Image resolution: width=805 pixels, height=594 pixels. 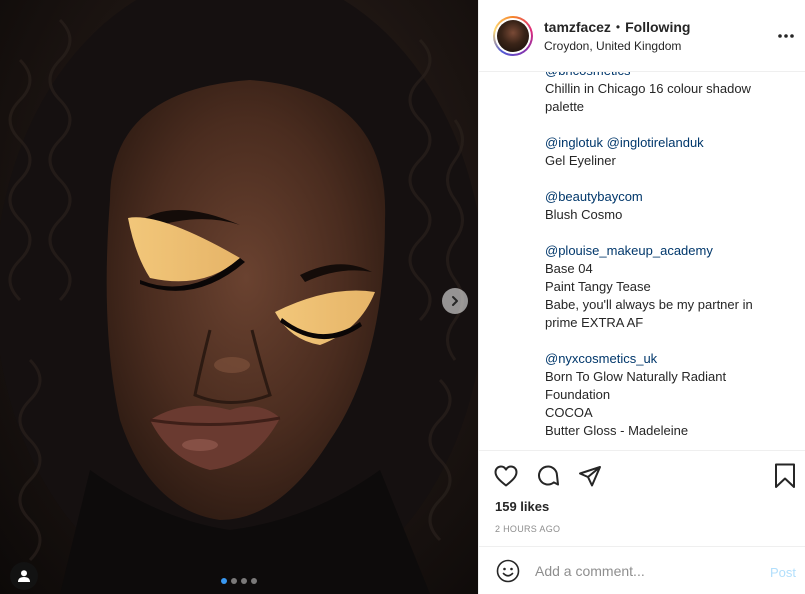 What do you see at coordinates (594, 322) in the screenshot?
I see `caption-text-line: prime EXTRA AF` at bounding box center [594, 322].